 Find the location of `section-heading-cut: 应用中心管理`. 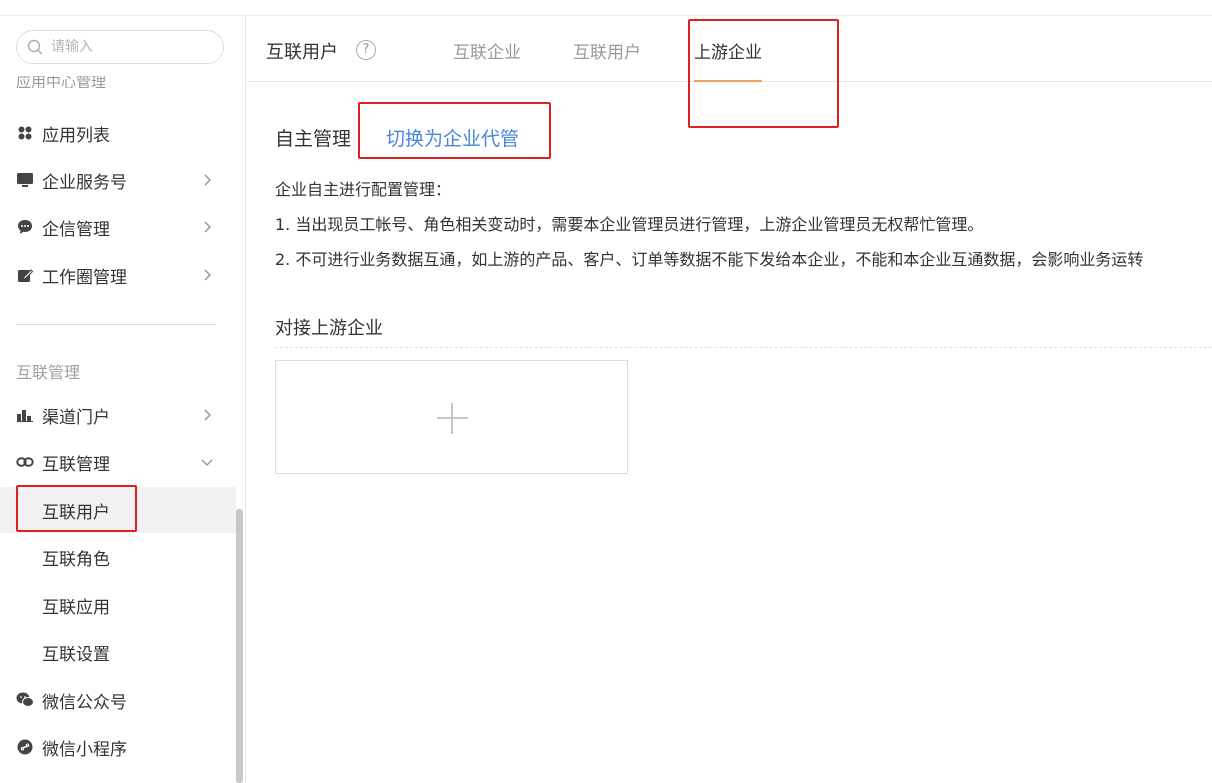

section-heading-cut: 应用中心管理 is located at coordinates (61, 82).